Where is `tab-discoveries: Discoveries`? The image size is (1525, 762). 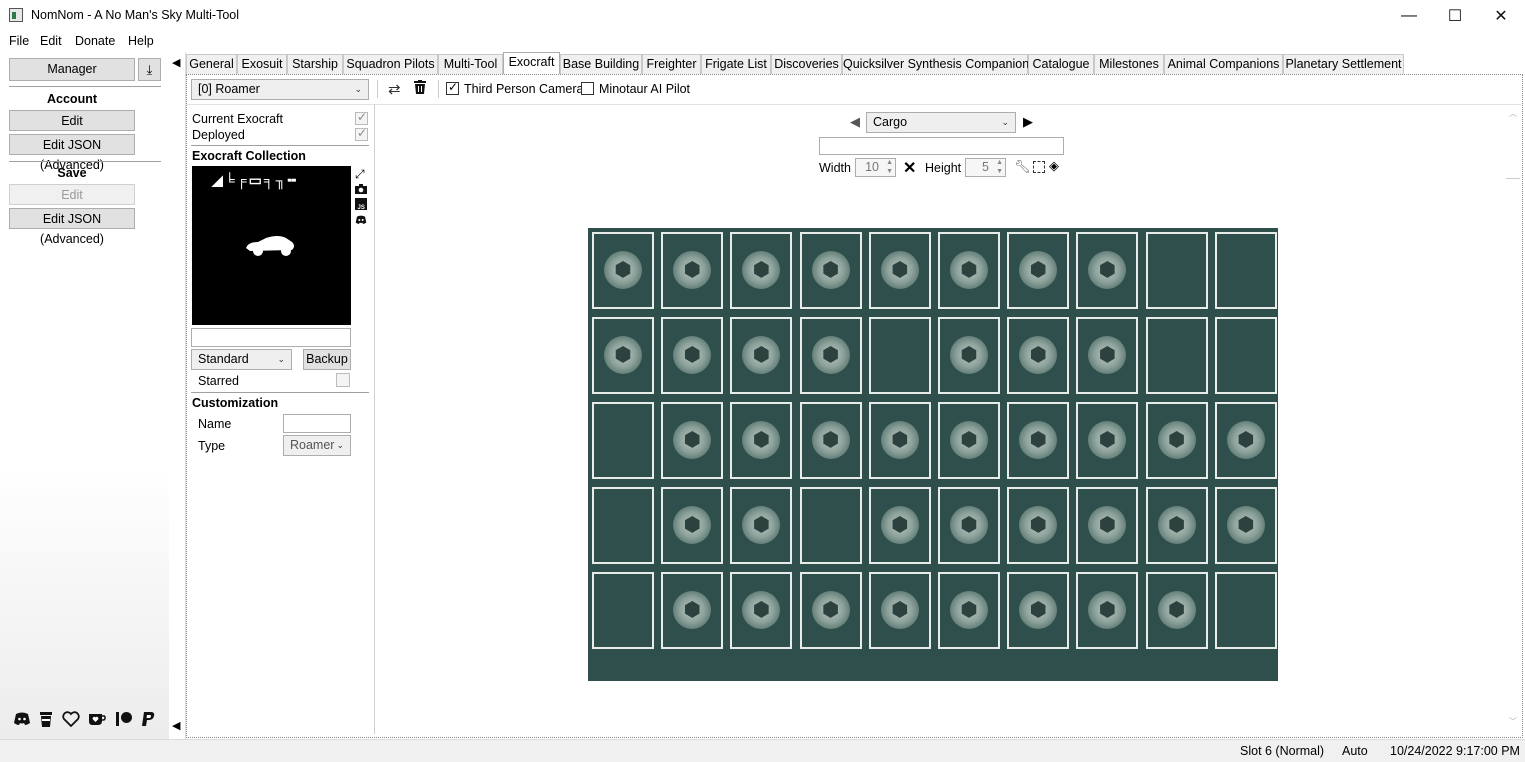
tab-discoveries: Discoveries is located at coordinates (806, 64).